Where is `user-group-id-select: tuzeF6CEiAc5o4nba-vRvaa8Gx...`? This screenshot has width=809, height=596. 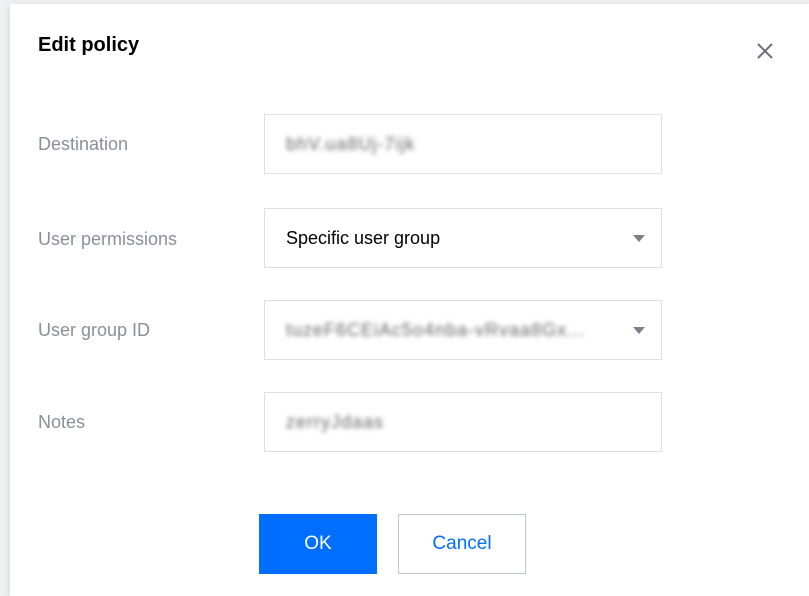 user-group-id-select: tuzeF6CEiAc5o4nba-vRvaa8Gx... is located at coordinates (463, 330).